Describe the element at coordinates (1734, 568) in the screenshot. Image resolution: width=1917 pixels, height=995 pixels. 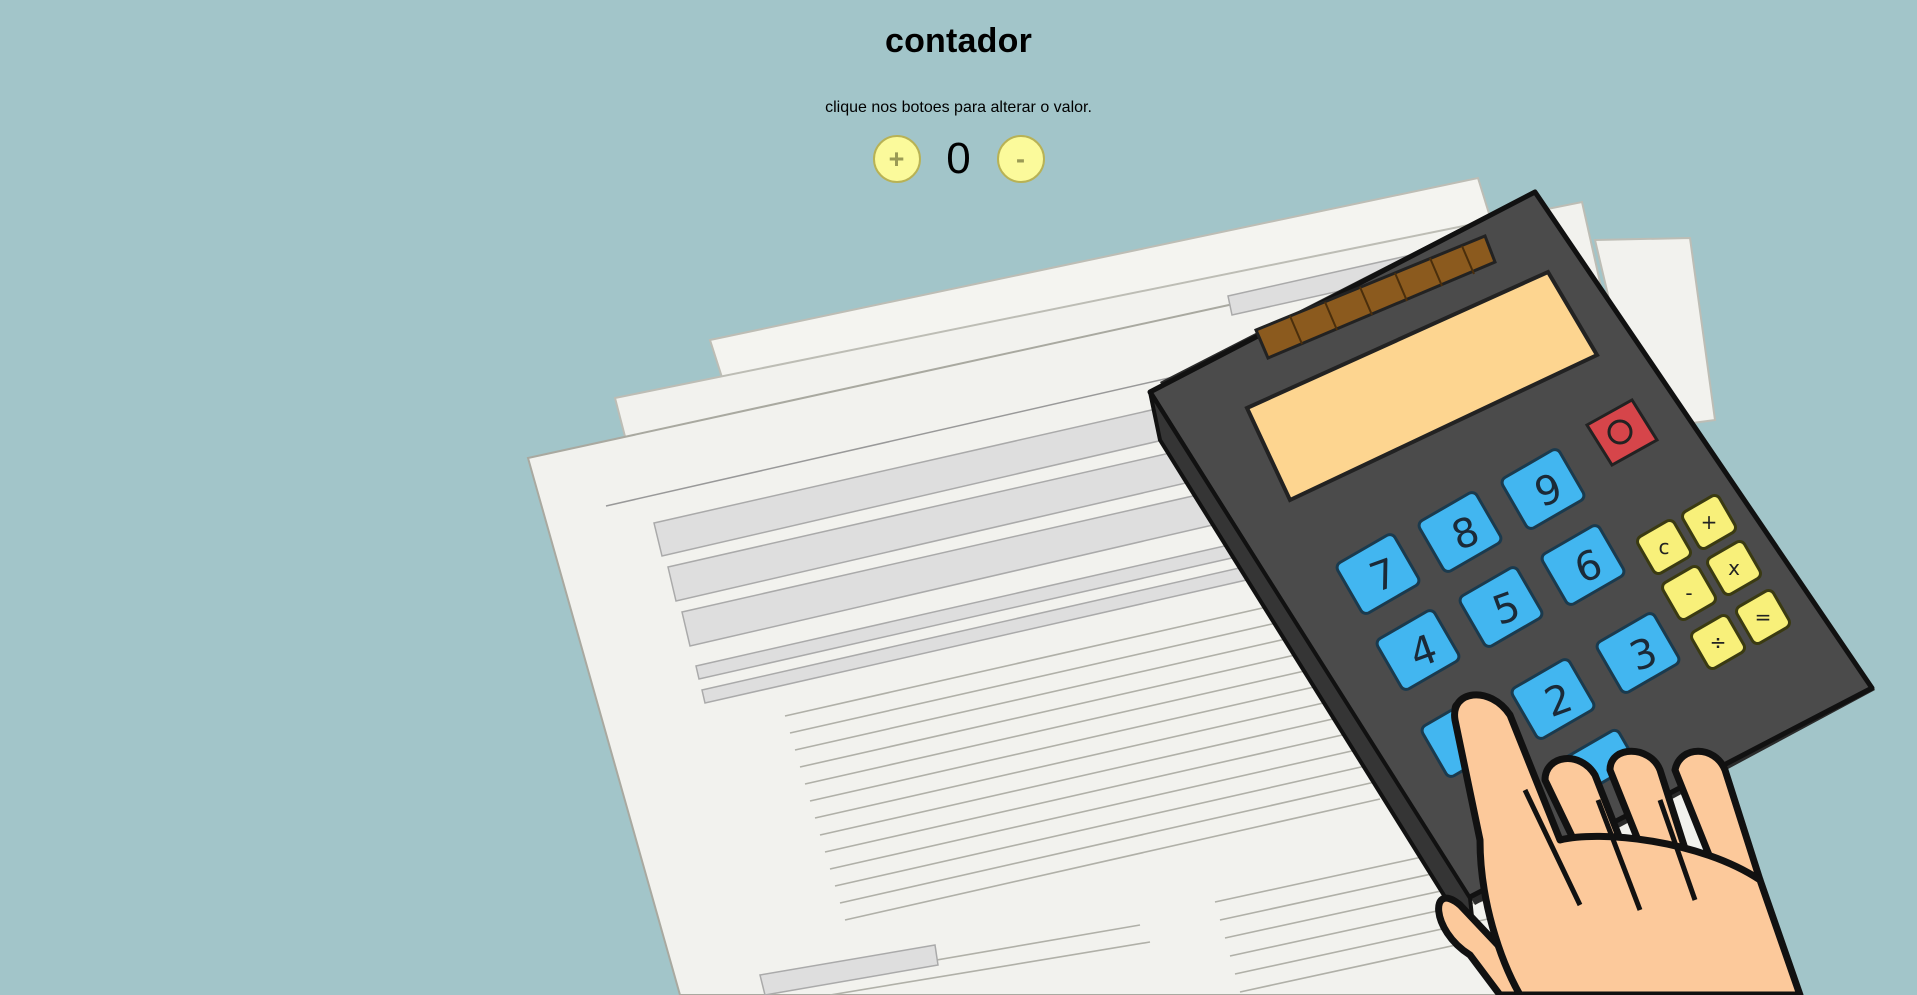
I see `svg-text: x` at that location.